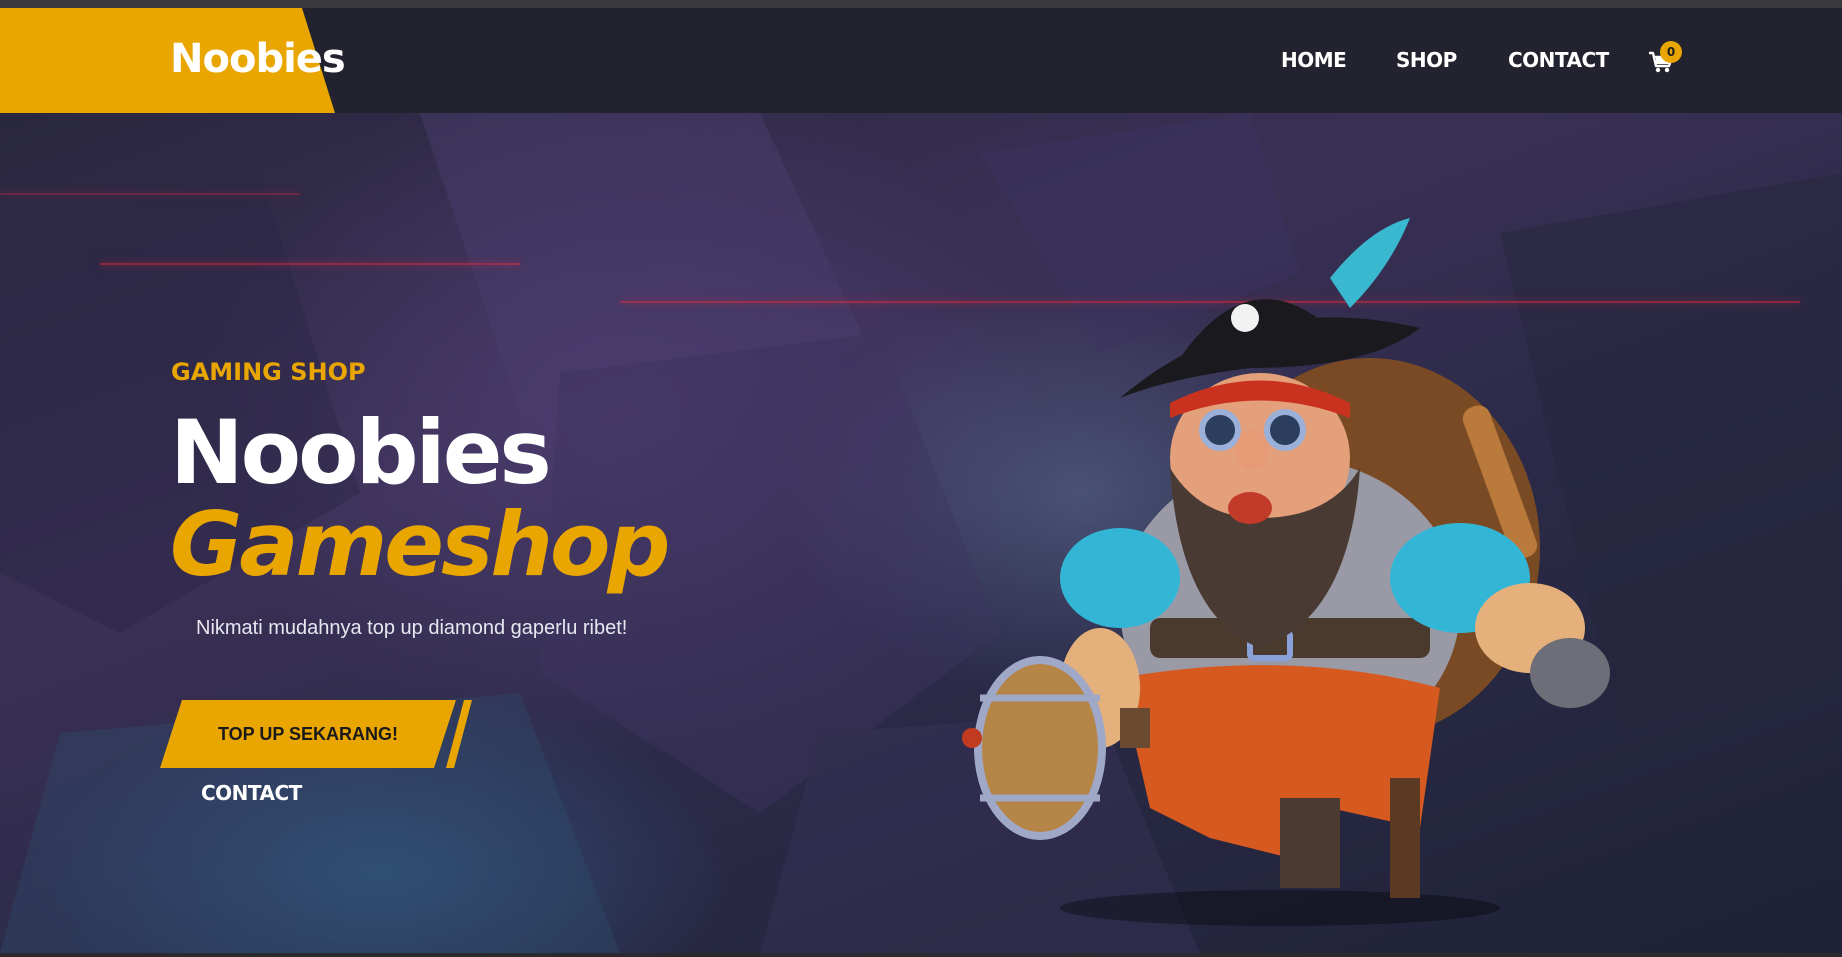 Image resolution: width=1842 pixels, height=957 pixels. What do you see at coordinates (1314, 63) in the screenshot?
I see `nav-home: HOME` at bounding box center [1314, 63].